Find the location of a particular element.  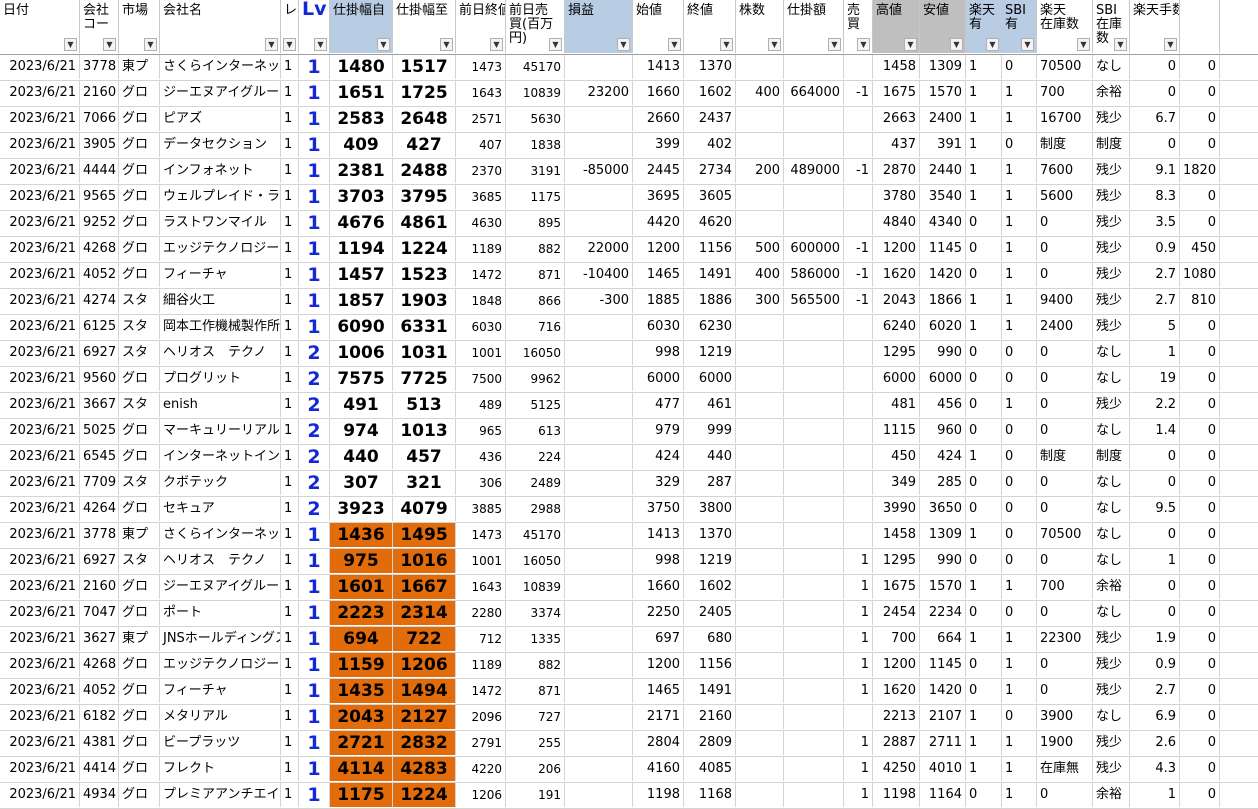

cell-company-code: 7047 is located at coordinates (99, 613).